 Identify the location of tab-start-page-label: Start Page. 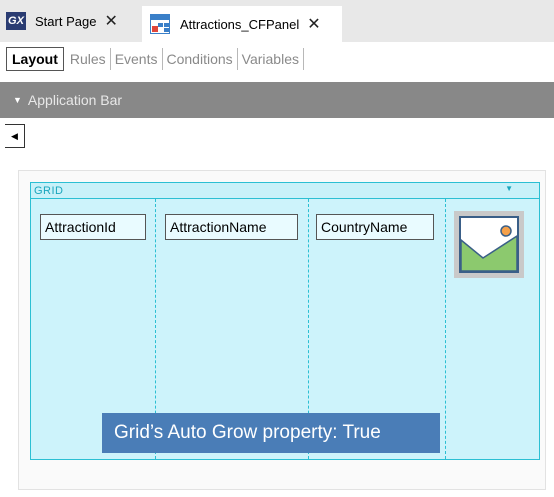
(66, 21).